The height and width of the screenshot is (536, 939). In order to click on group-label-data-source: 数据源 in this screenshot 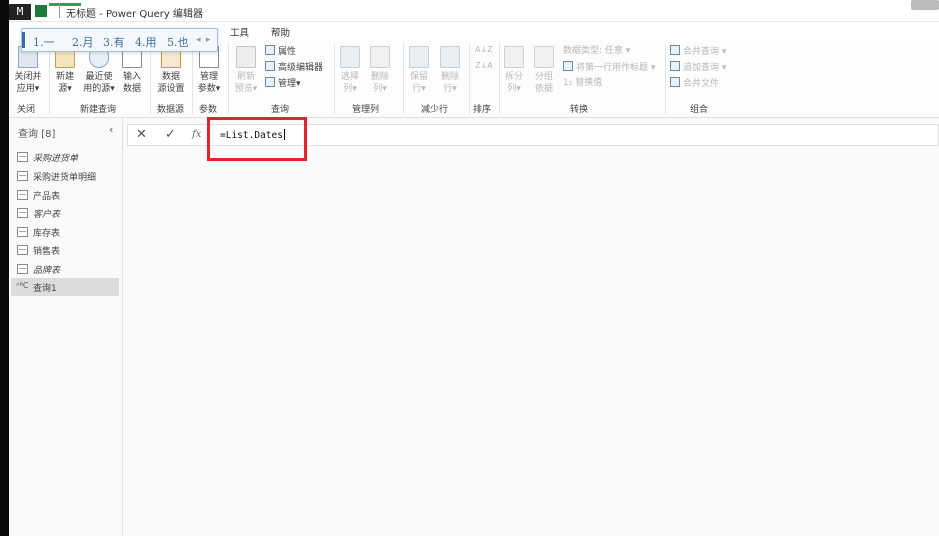, I will do `click(171, 110)`.